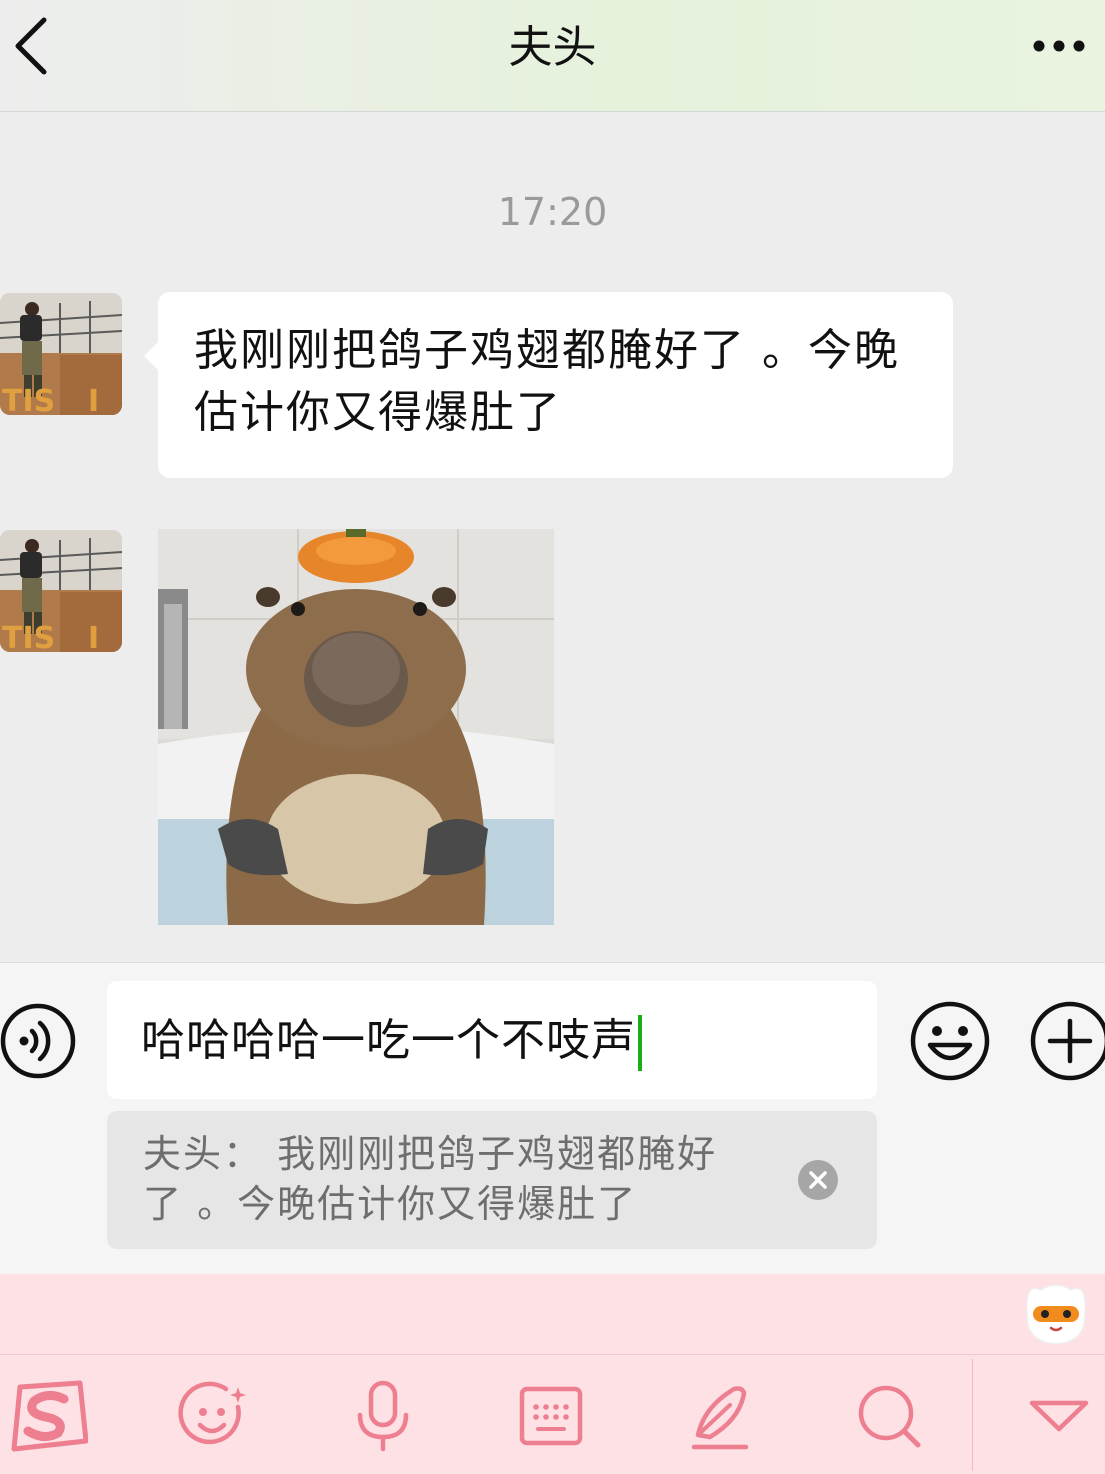  I want to click on ime-voice-button, so click(383, 1416).